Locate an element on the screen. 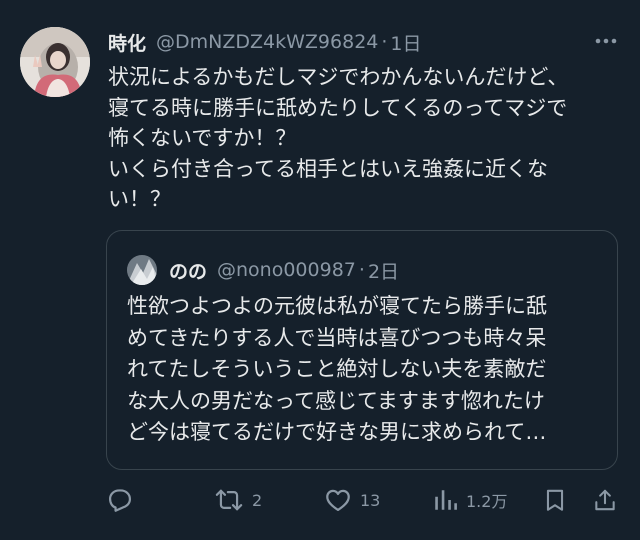  share-button is located at coordinates (605, 500).